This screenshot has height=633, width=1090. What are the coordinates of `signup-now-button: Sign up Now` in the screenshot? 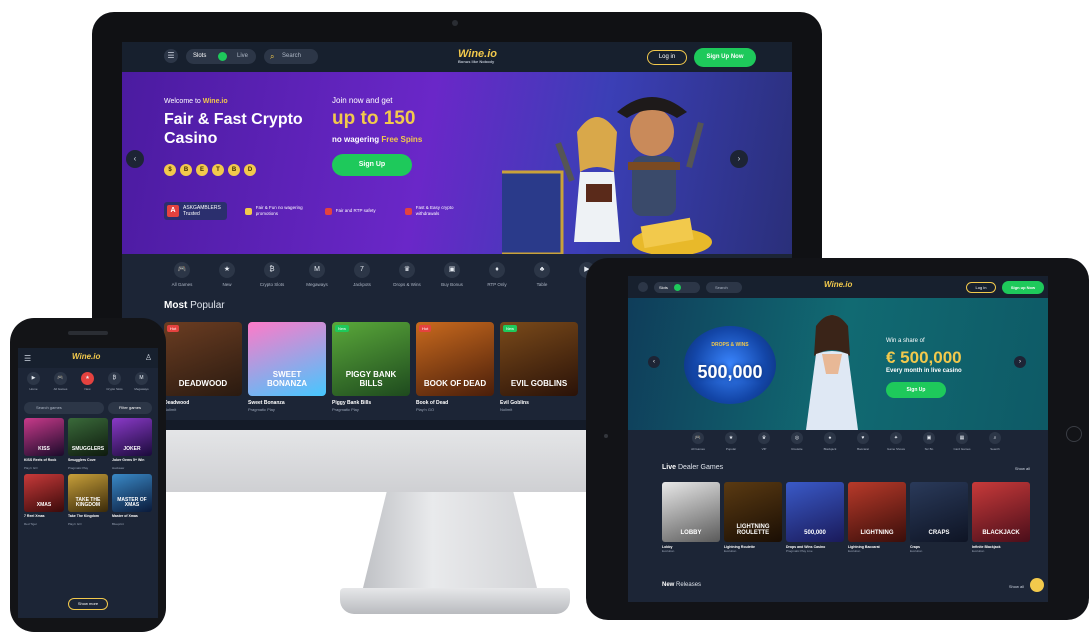 It's located at (1023, 287).